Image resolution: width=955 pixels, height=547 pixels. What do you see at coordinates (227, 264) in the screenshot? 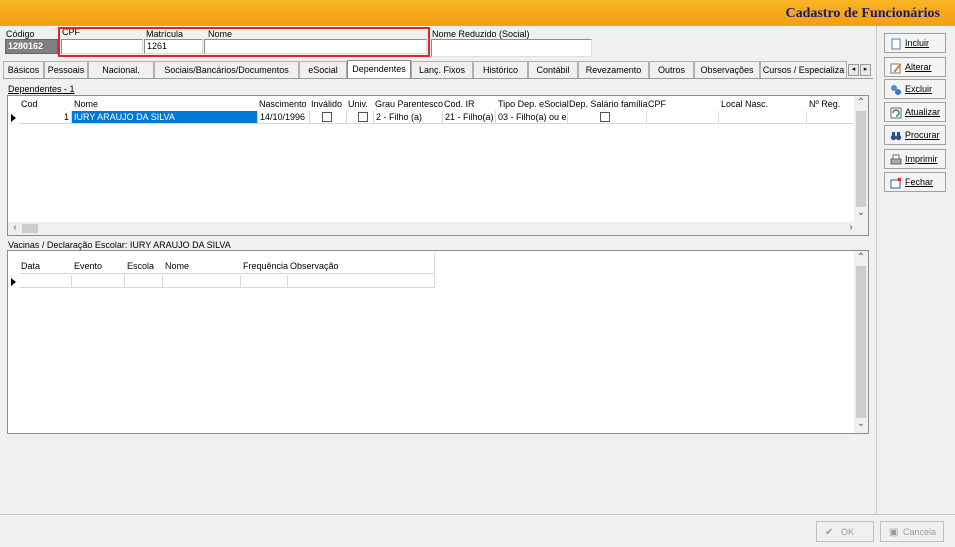
I see `vacinas-header-row` at bounding box center [227, 264].